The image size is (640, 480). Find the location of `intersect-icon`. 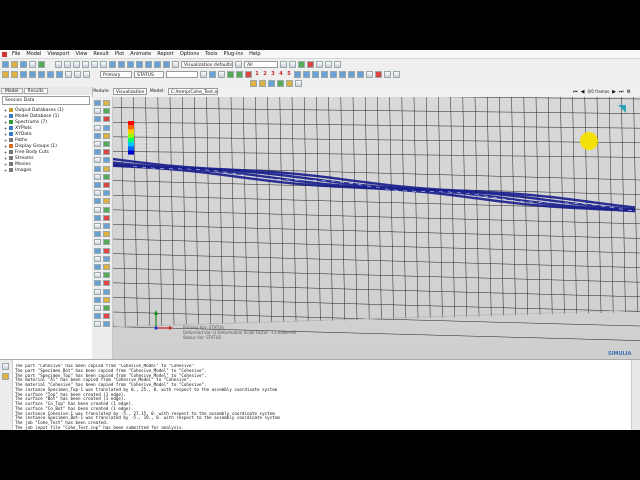

intersect-icon is located at coordinates (328, 64).